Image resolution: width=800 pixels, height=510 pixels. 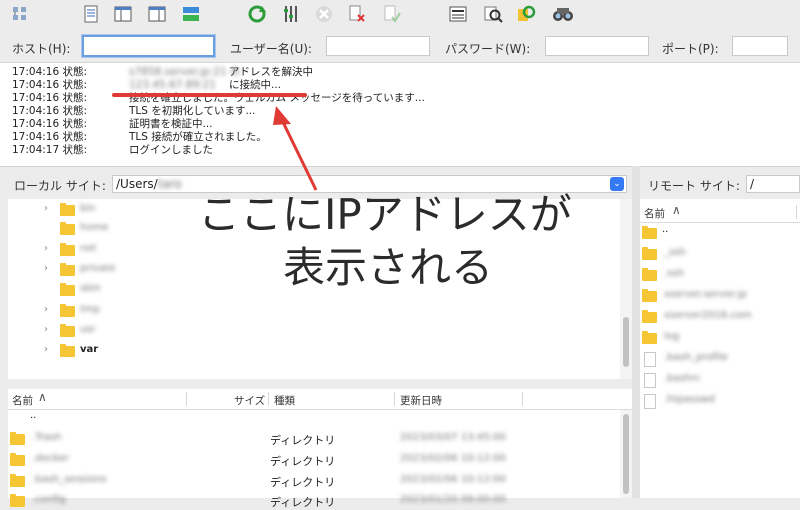 What do you see at coordinates (385, 214) in the screenshot?
I see `annotation-text-line1: ここにIPアドレスが` at bounding box center [385, 214].